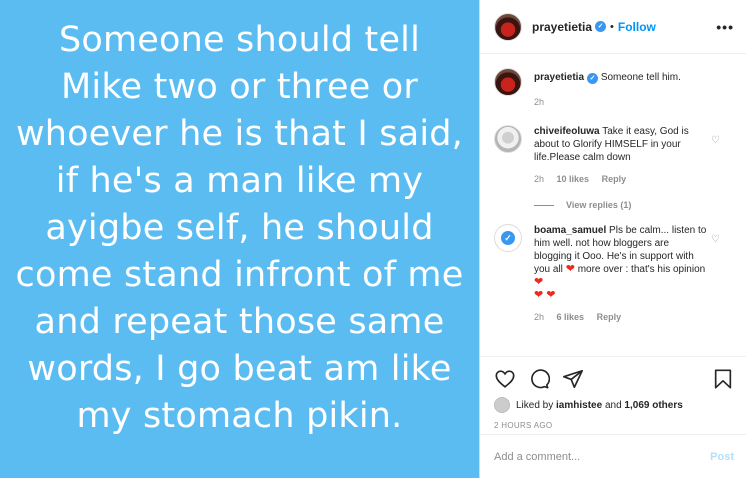  I want to click on image-text-line: my stomach pikin., so click(239, 415).